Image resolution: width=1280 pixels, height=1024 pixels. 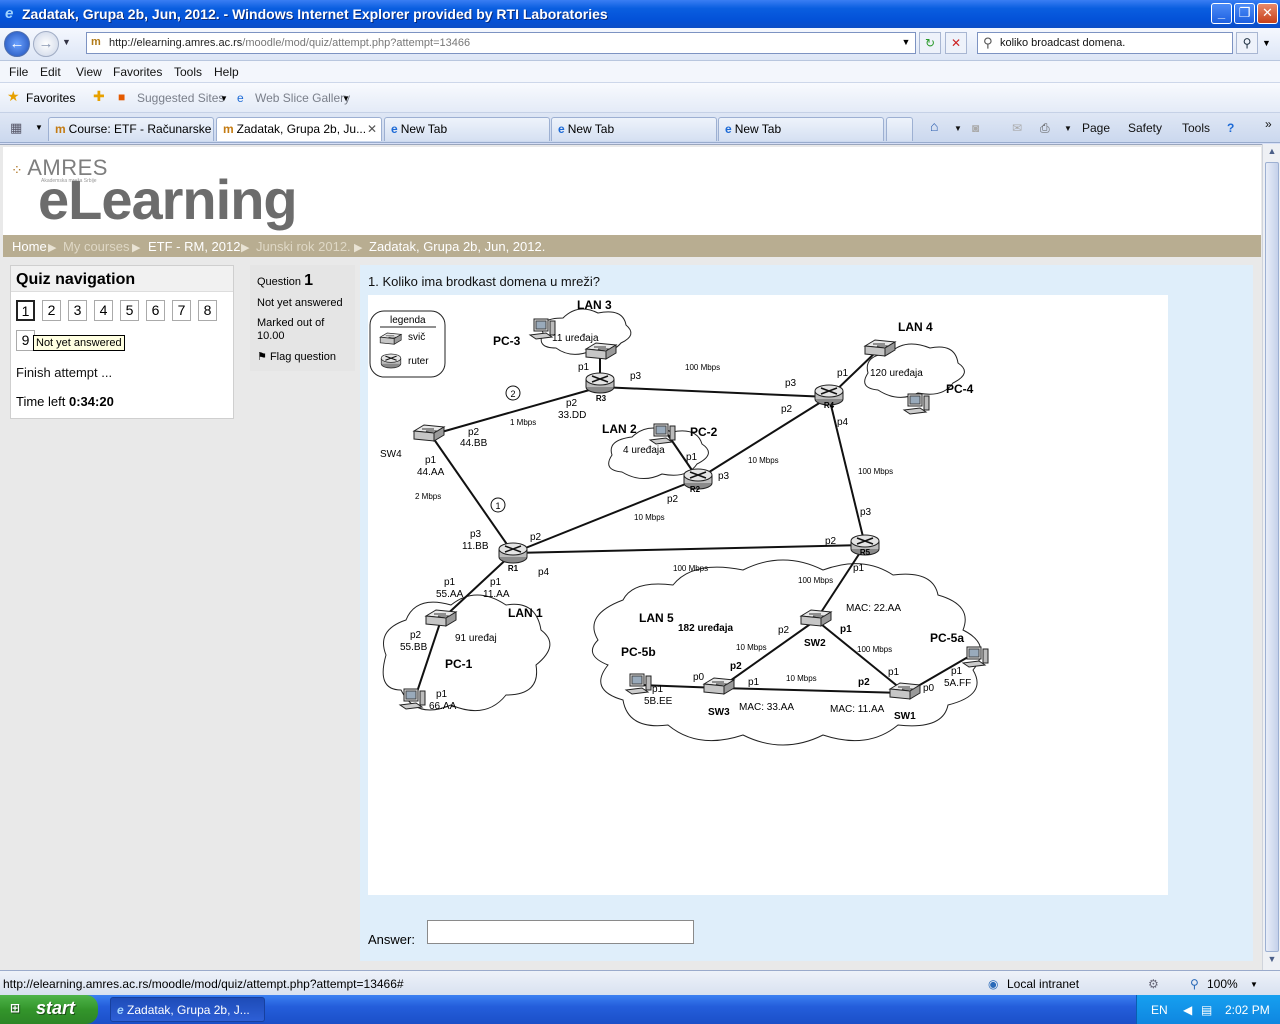 What do you see at coordinates (50, 98) in the screenshot?
I see `favorites-button: Favorites` at bounding box center [50, 98].